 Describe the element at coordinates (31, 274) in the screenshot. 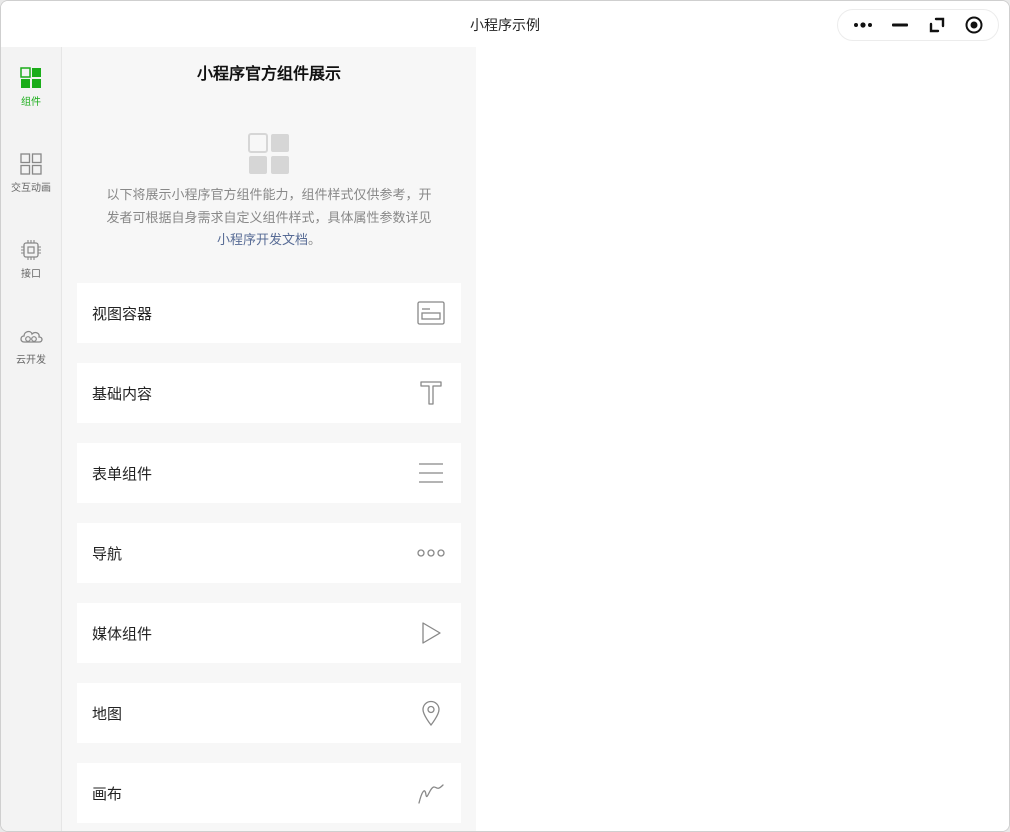

I see `tab-label: 接口` at that location.